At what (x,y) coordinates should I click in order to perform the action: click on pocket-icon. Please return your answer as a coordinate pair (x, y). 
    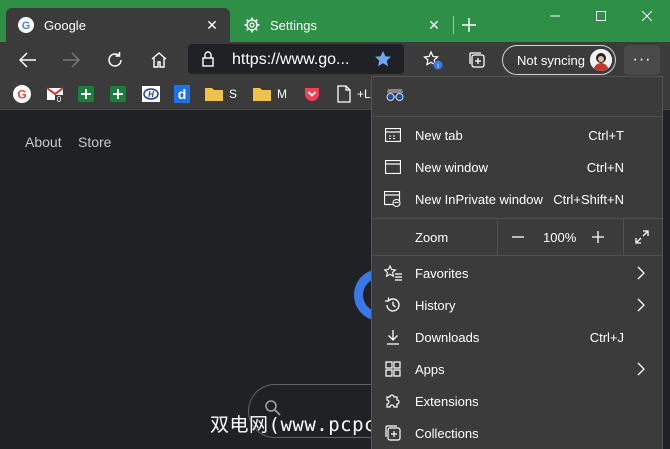
    Looking at the image, I should click on (312, 94).